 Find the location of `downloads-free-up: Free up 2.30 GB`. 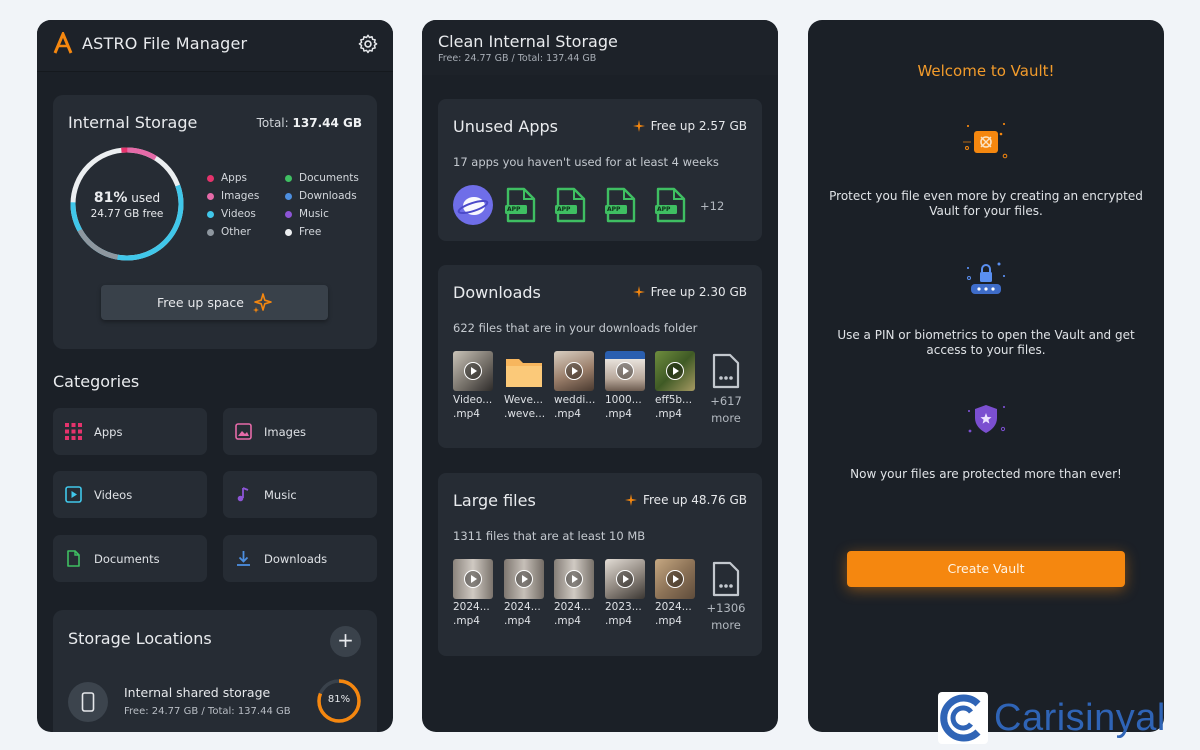

downloads-free-up: Free up 2.30 GB is located at coordinates (689, 292).